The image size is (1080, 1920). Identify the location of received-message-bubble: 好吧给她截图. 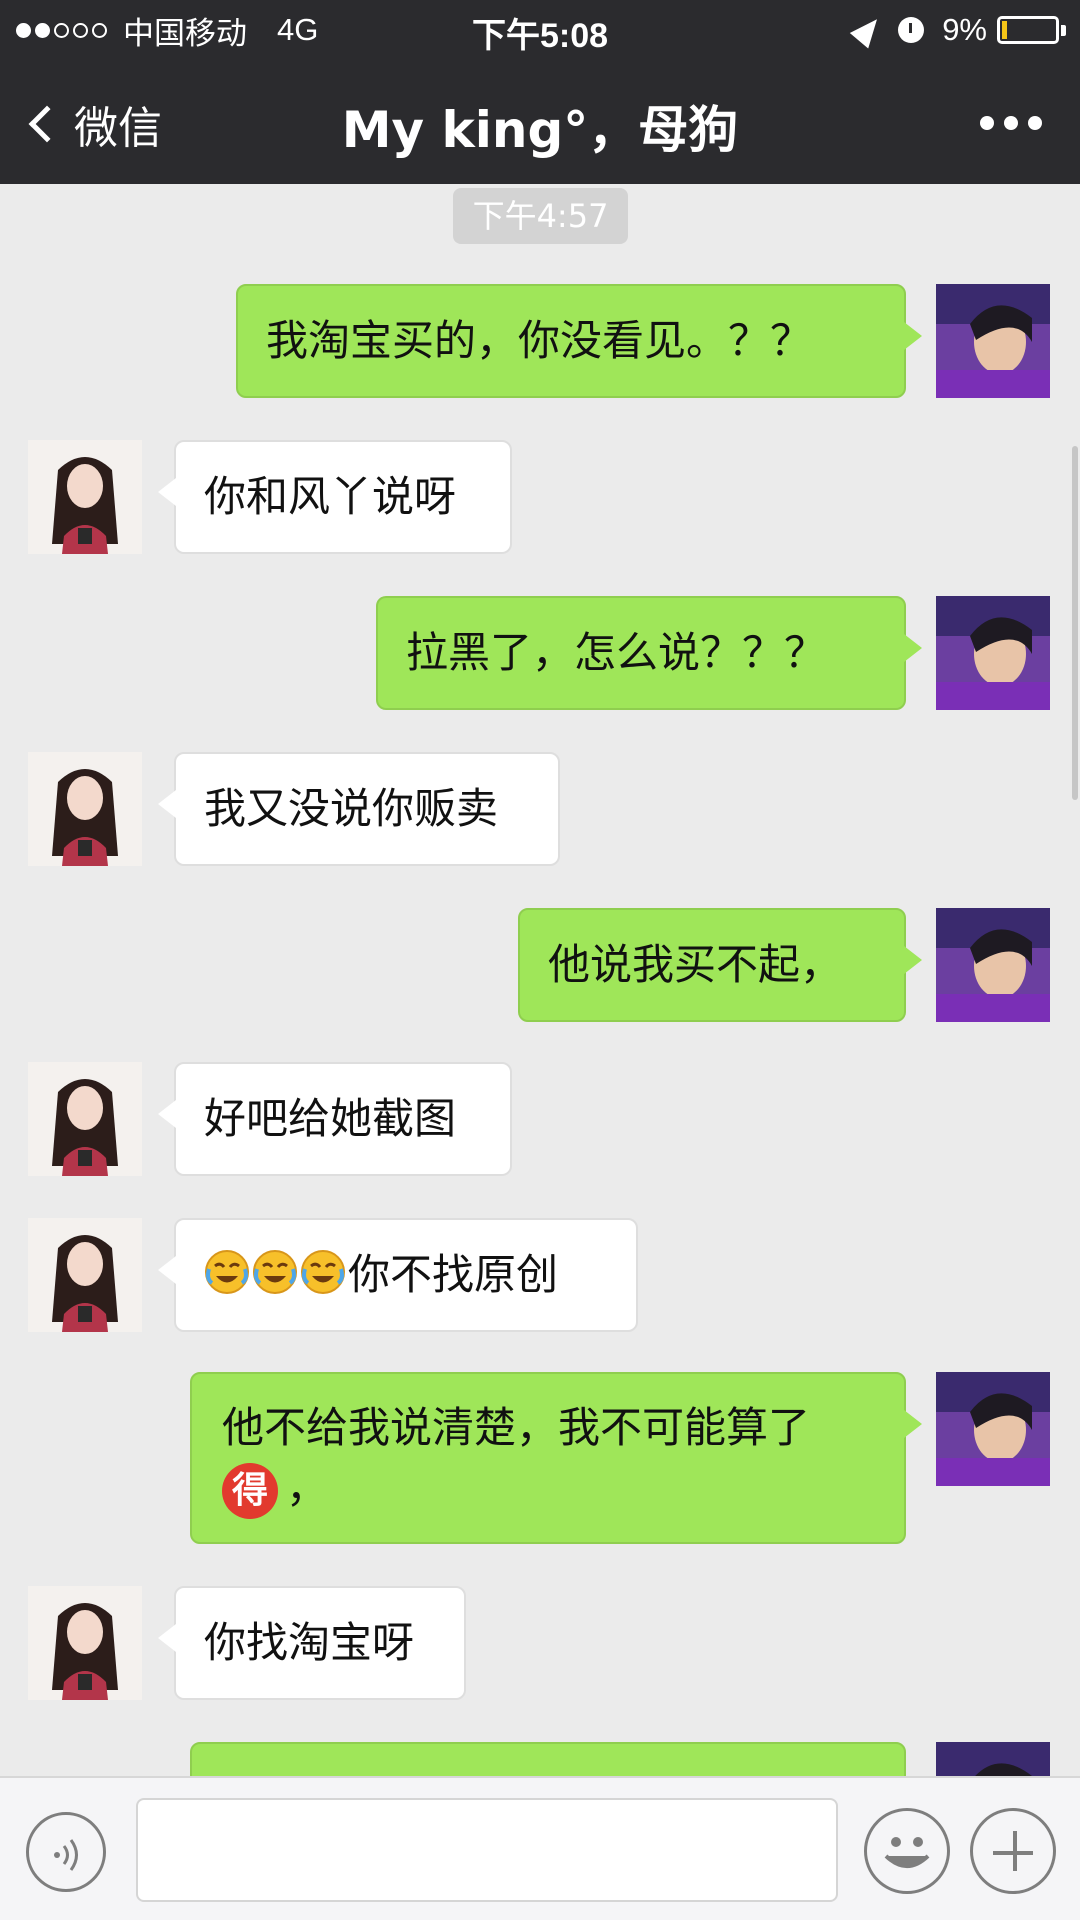
(335, 1119).